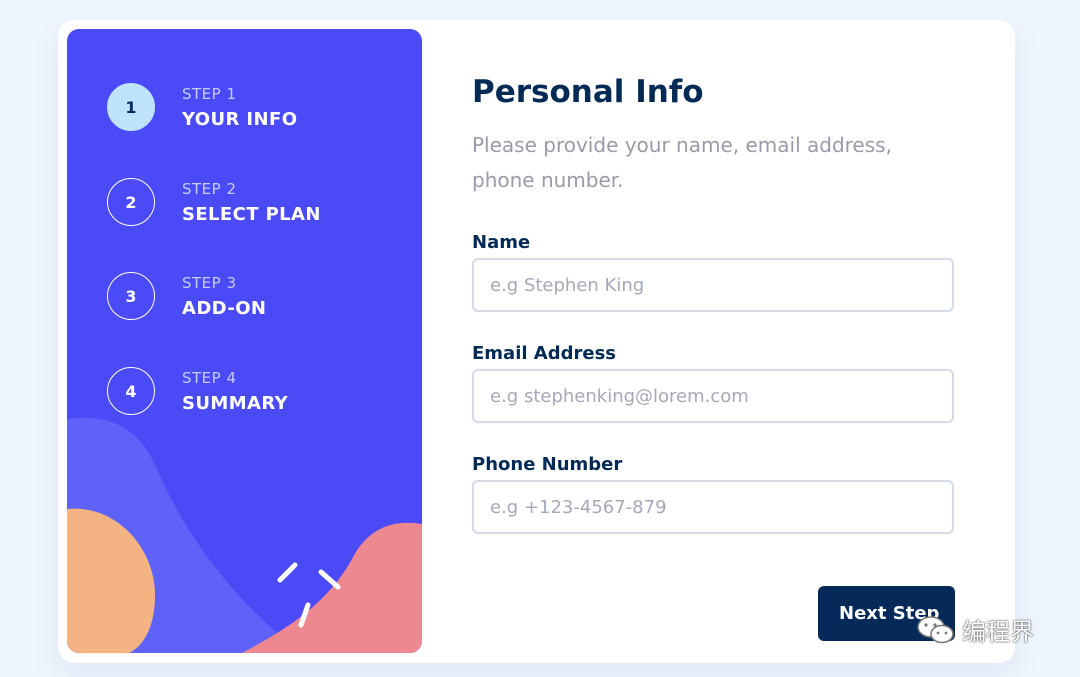 This screenshot has width=1080, height=677. What do you see at coordinates (131, 391) in the screenshot?
I see `step-4-circle: 4` at bounding box center [131, 391].